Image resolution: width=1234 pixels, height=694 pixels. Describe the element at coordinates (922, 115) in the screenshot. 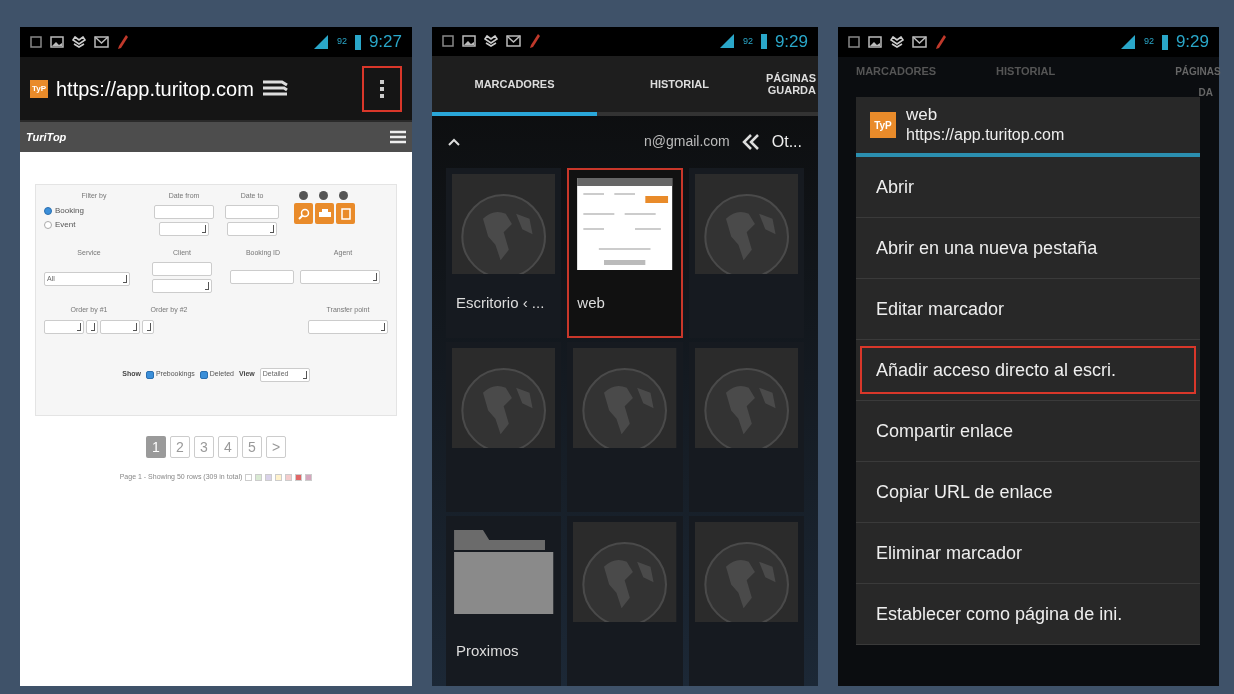

I see `bookmark-title: web` at that location.